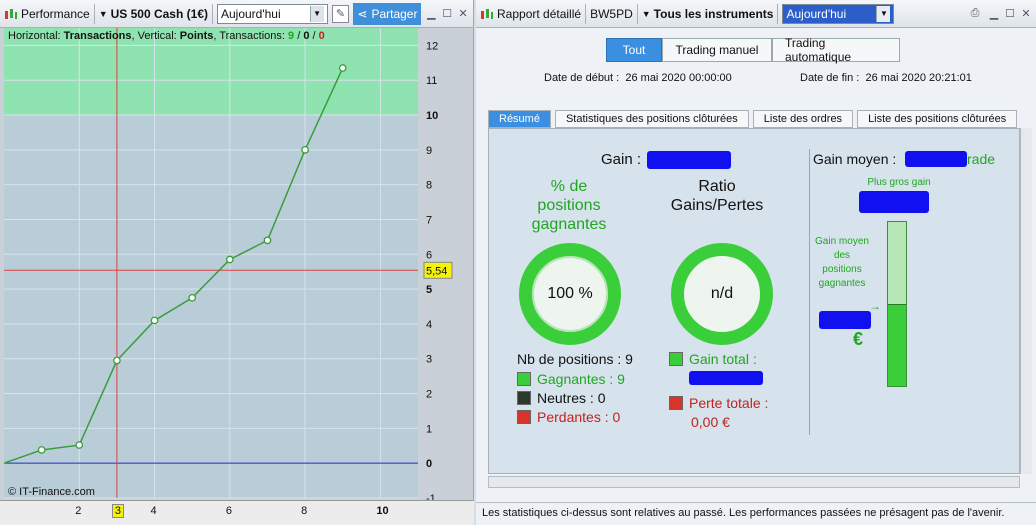 This screenshot has width=1036, height=525. Describe the element at coordinates (717, 196) in the screenshot. I see `ratio-title: Ratio Gains/Pertes` at that location.